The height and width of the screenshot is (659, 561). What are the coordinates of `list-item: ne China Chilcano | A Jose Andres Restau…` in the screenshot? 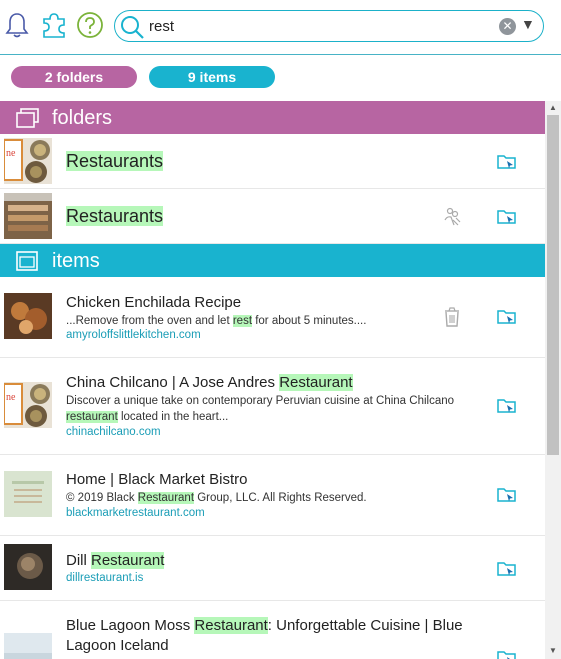 It's located at (272, 406).